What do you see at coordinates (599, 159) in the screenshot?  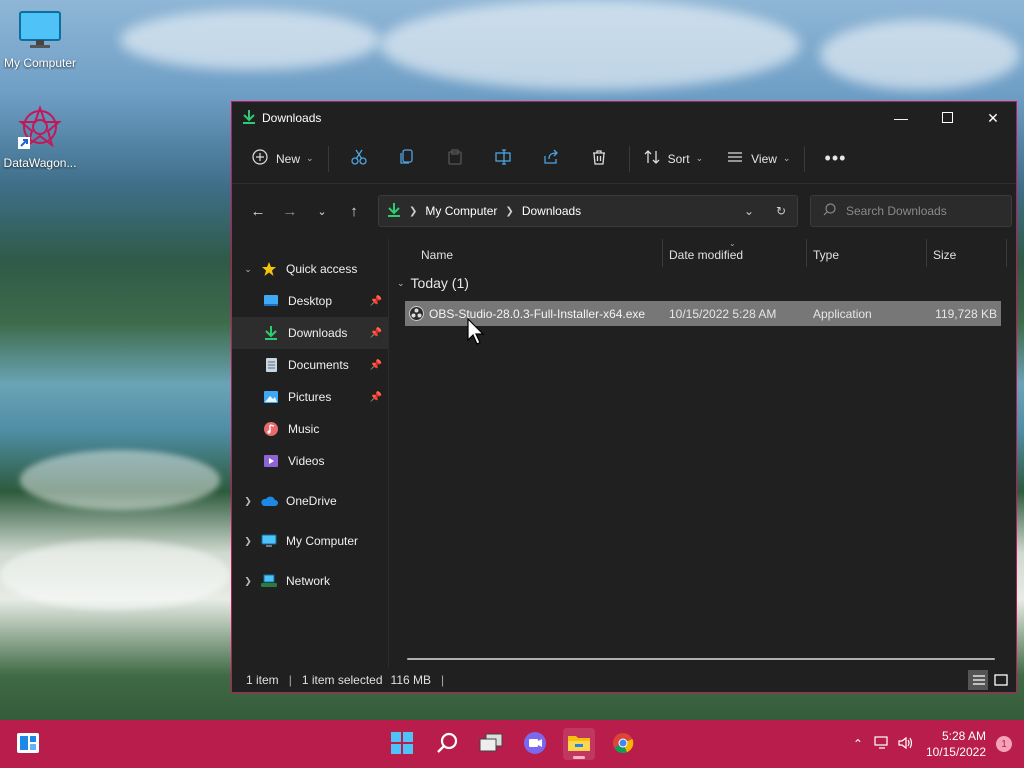 I see `delete-button` at bounding box center [599, 159].